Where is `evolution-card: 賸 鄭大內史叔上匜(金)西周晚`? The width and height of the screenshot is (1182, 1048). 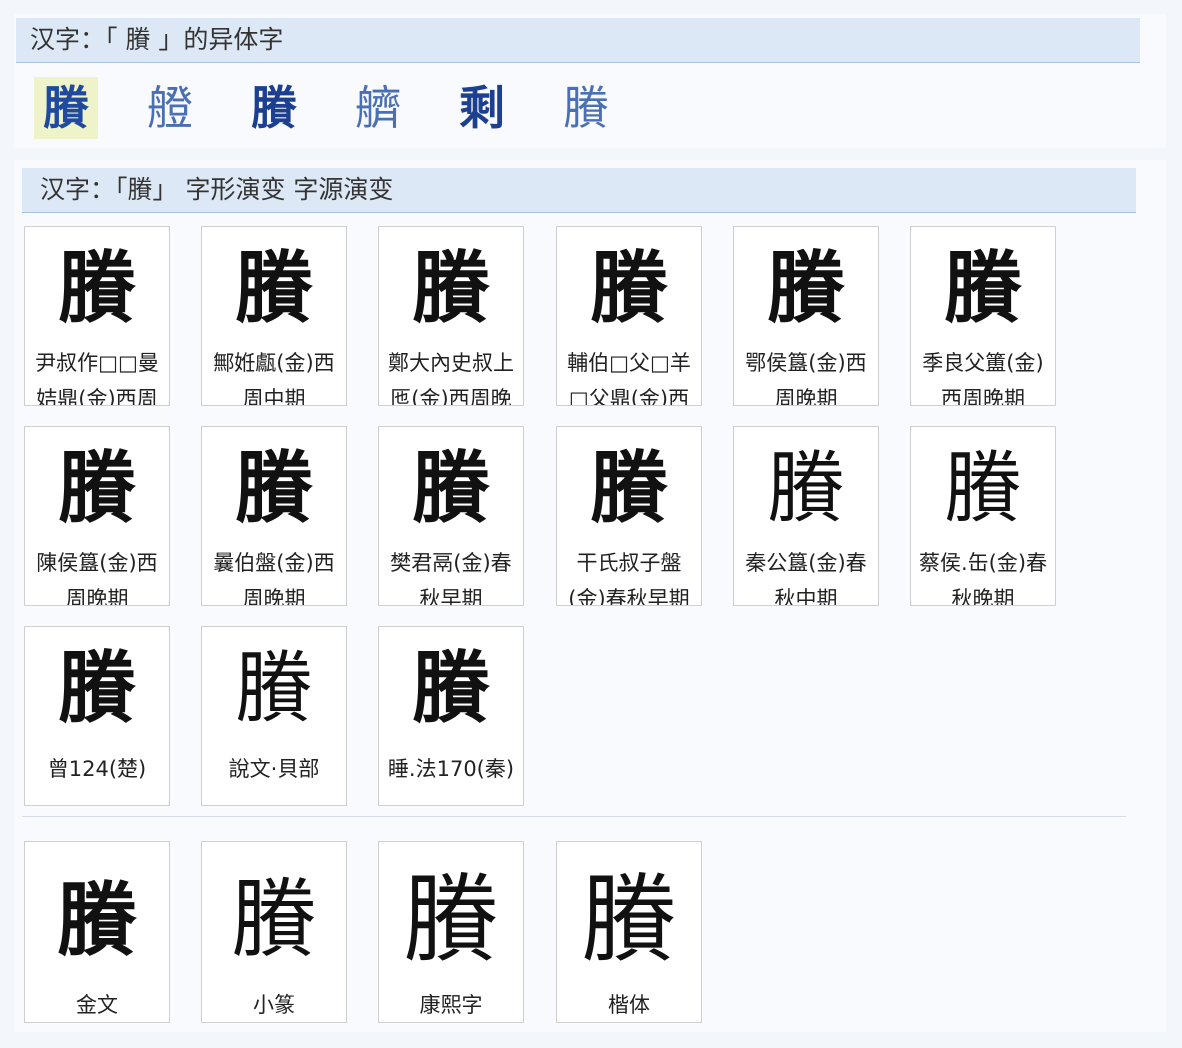
evolution-card: 賸 鄭大內史叔上匜(金)西周晚 is located at coordinates (451, 316).